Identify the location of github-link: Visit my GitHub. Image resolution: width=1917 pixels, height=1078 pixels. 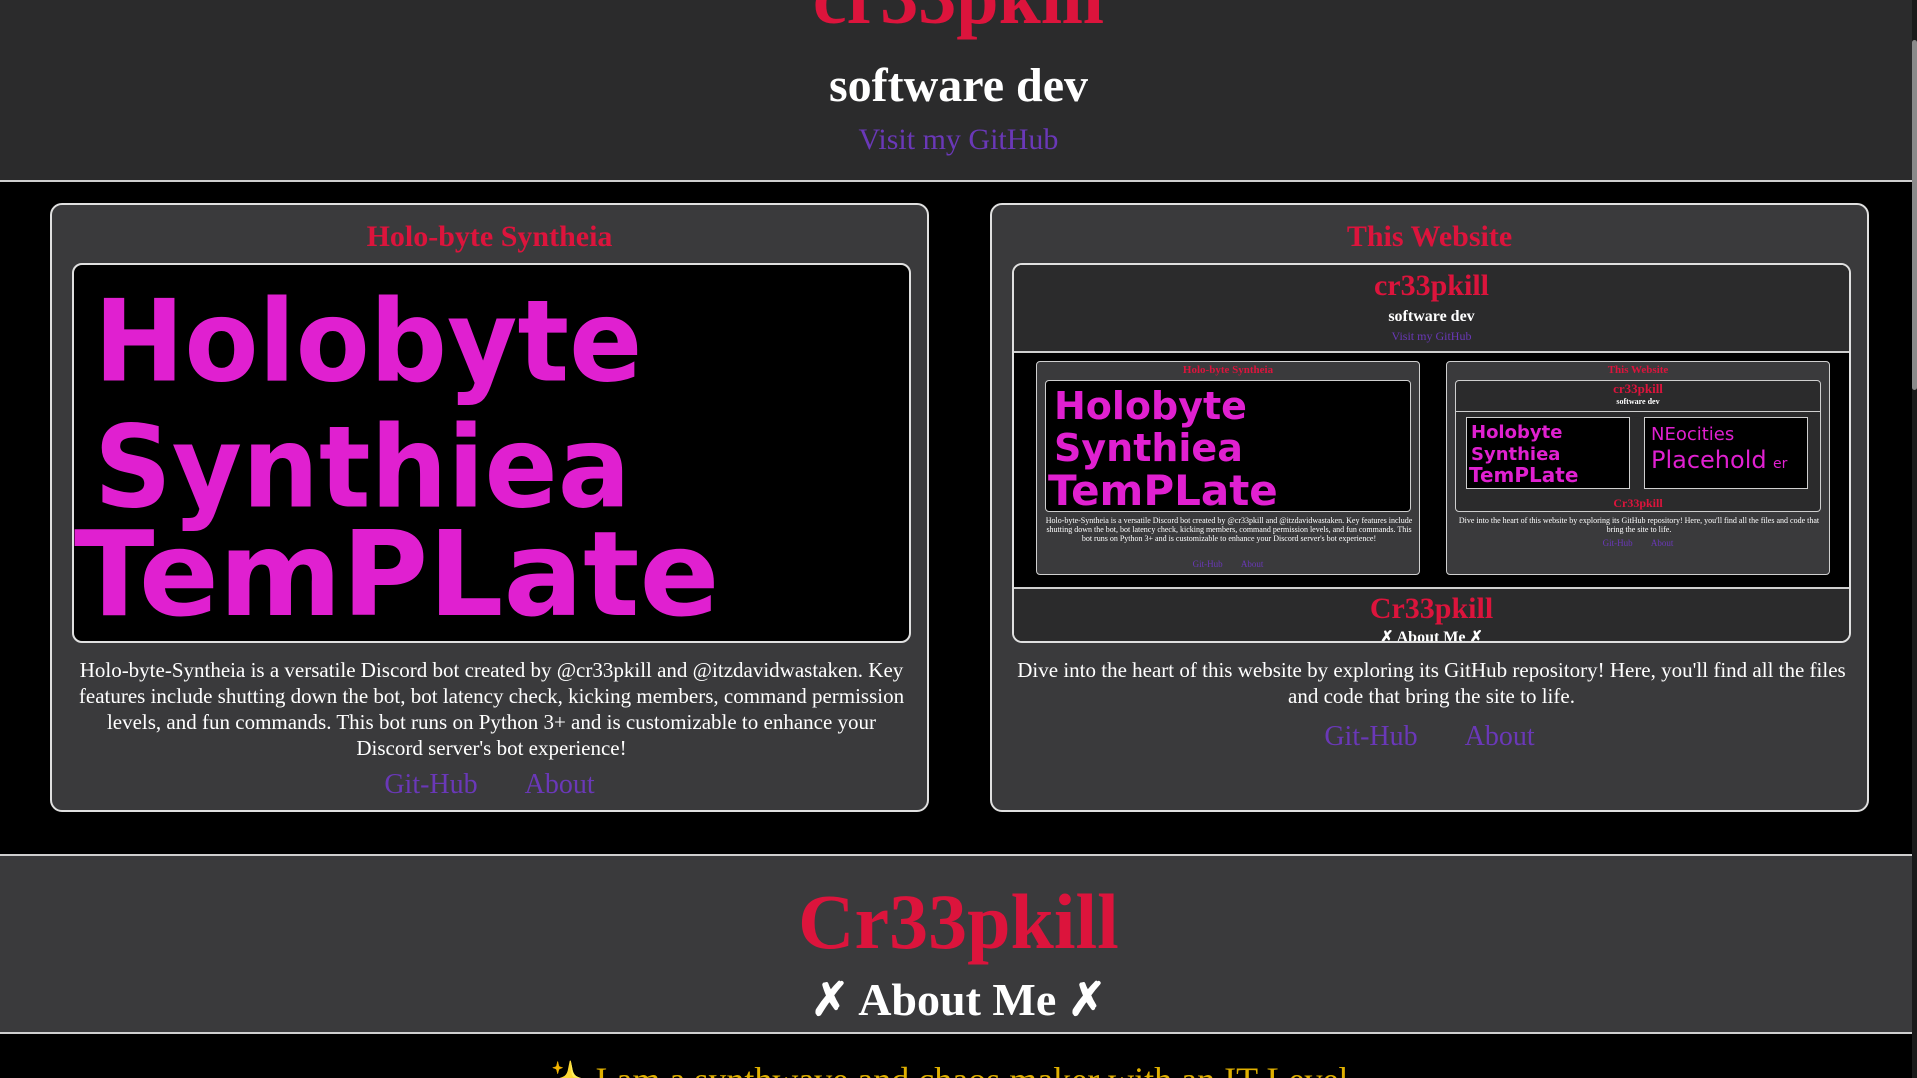
(958, 140).